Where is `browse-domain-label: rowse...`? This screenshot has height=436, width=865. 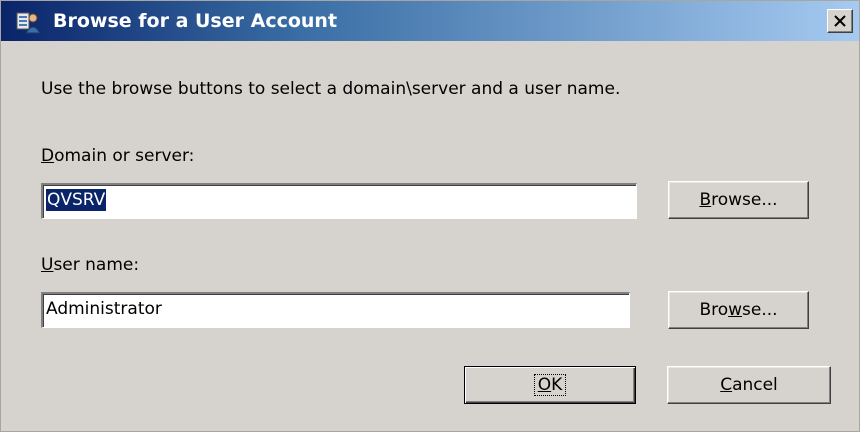 browse-domain-label: rowse... is located at coordinates (744, 200).